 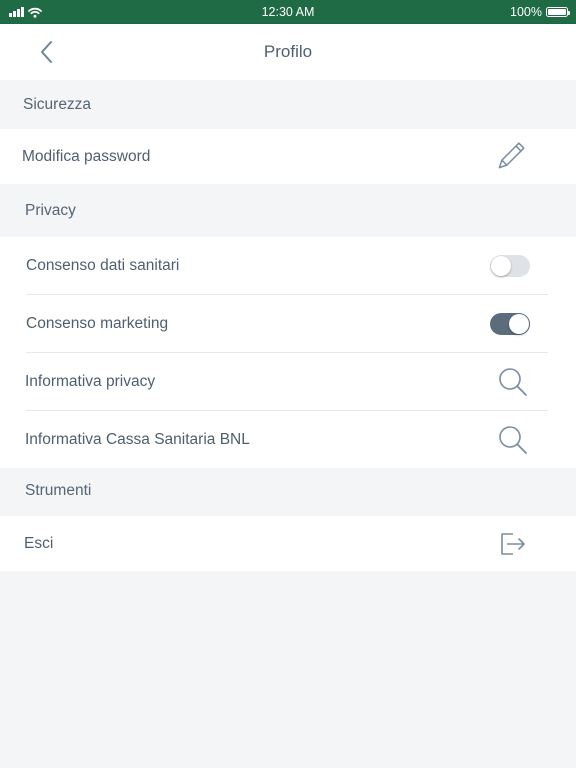 I want to click on section-header-tools: Strumenti, so click(x=288, y=492).